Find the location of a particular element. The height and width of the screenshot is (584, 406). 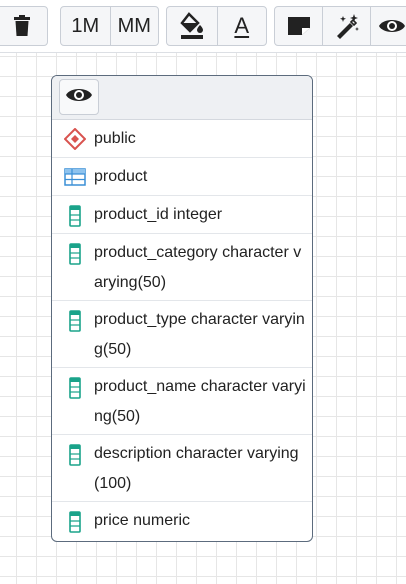

delete-group is located at coordinates (24, 26).